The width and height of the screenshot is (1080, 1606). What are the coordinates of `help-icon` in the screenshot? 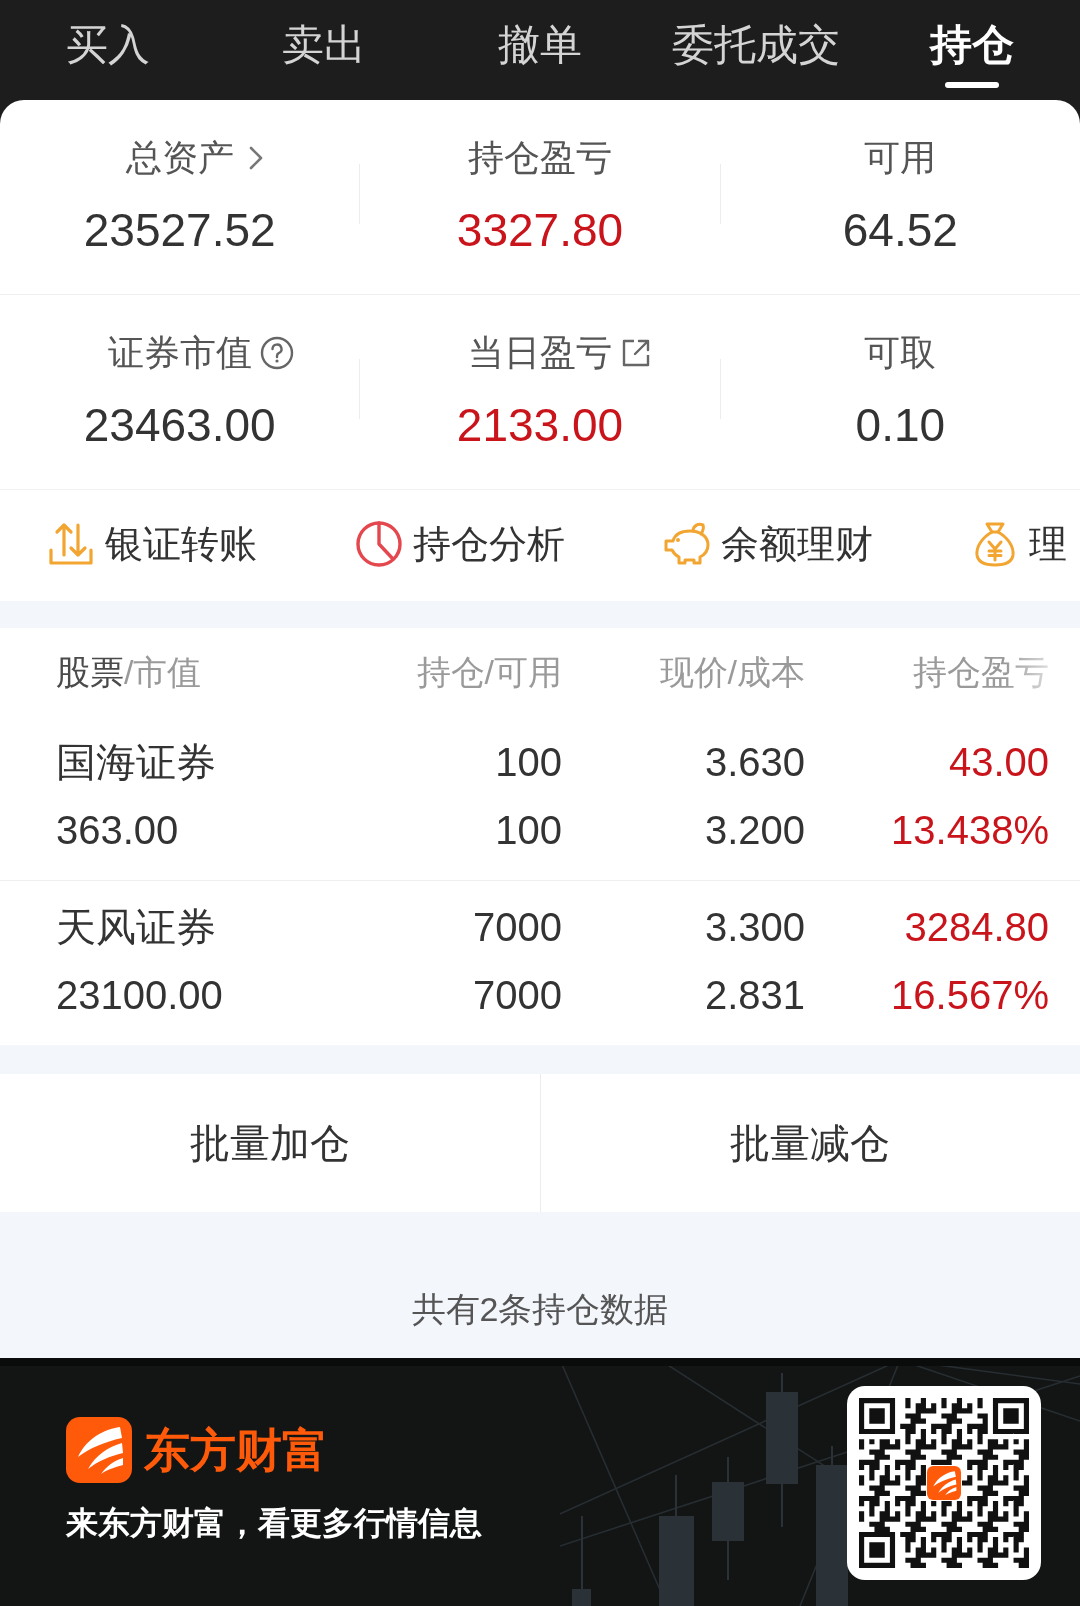 It's located at (276, 353).